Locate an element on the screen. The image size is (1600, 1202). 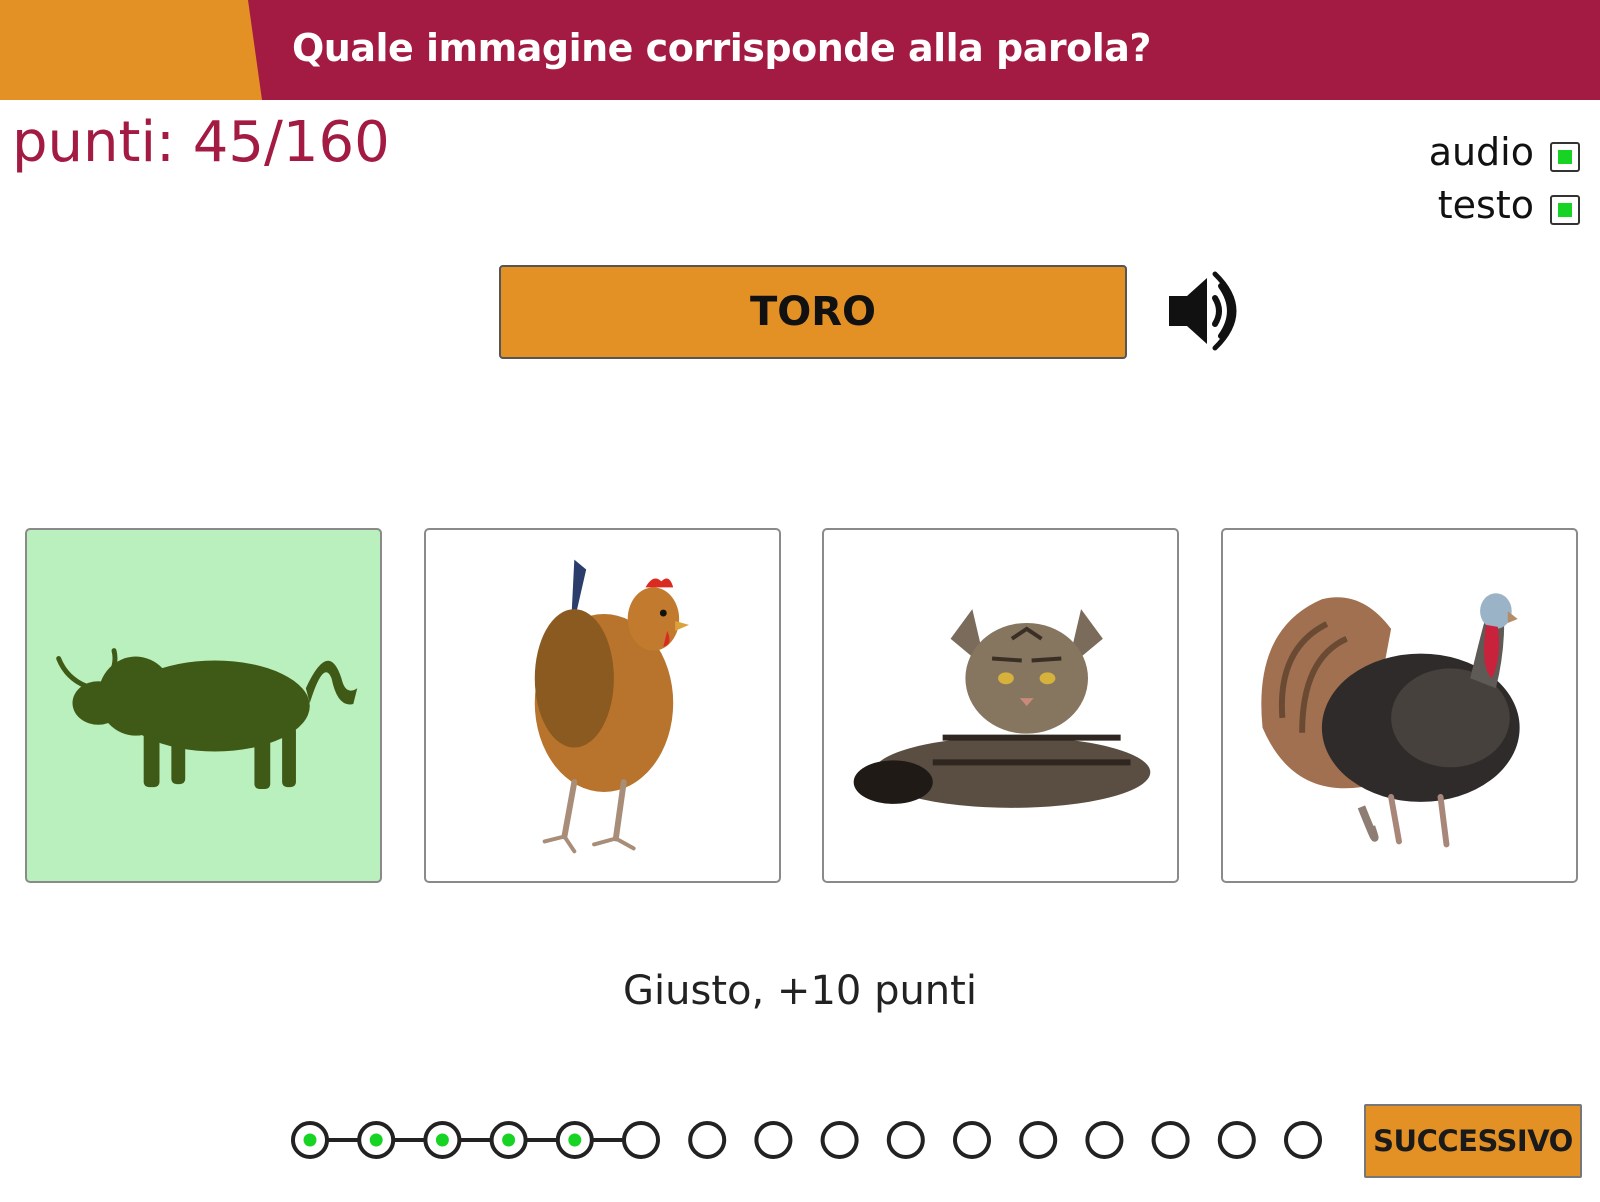
cat-image is located at coordinates (1002, 708).